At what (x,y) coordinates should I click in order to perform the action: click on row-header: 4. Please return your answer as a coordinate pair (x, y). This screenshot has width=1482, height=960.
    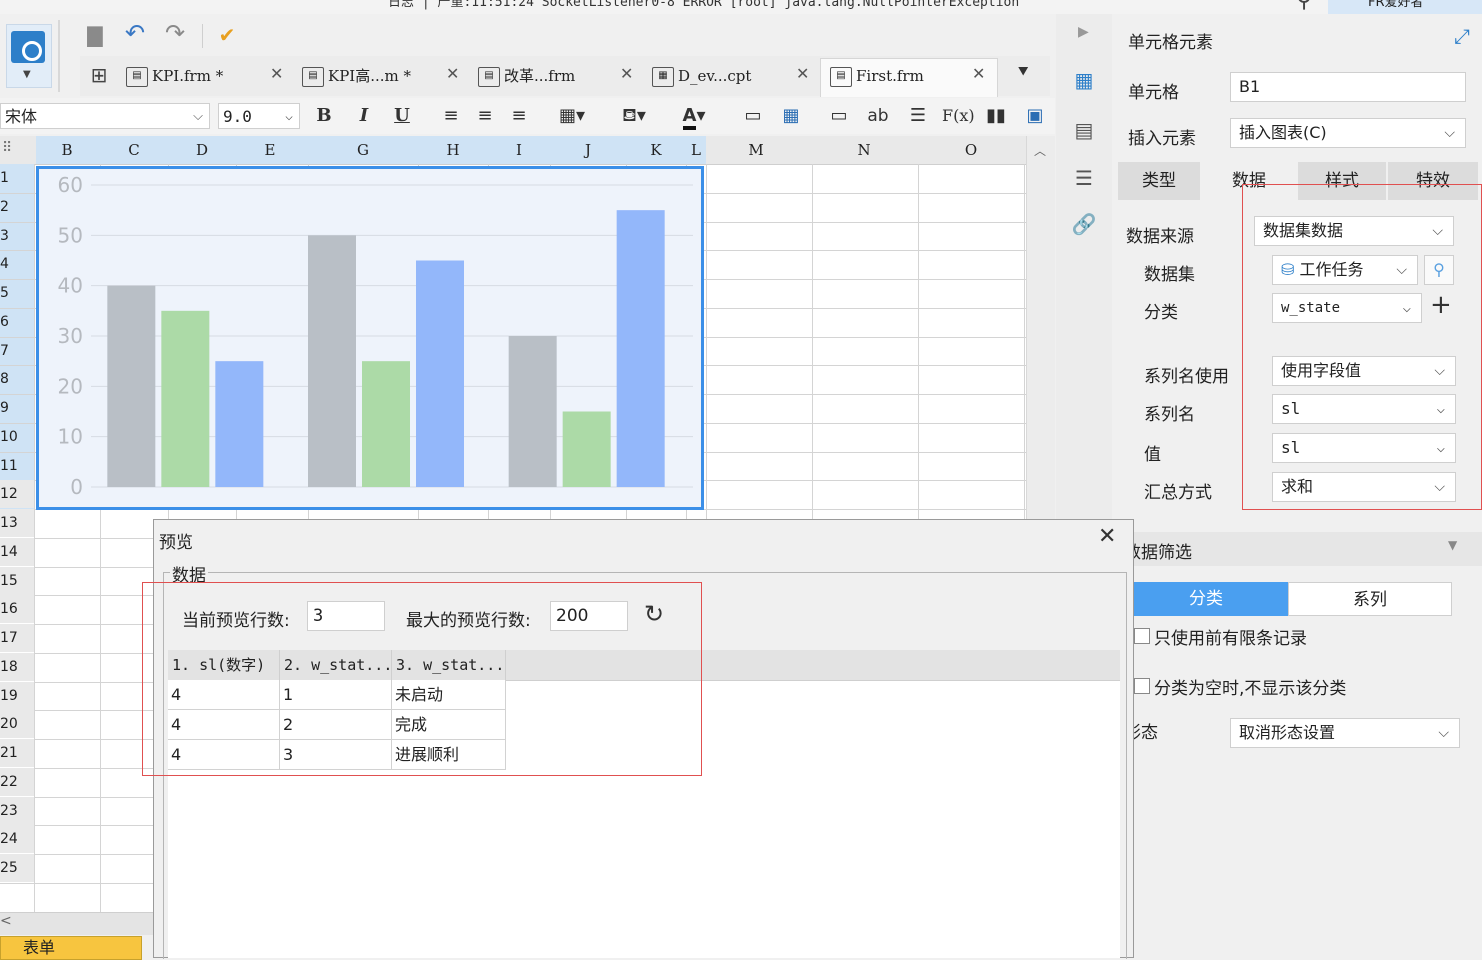
    Looking at the image, I should click on (17, 264).